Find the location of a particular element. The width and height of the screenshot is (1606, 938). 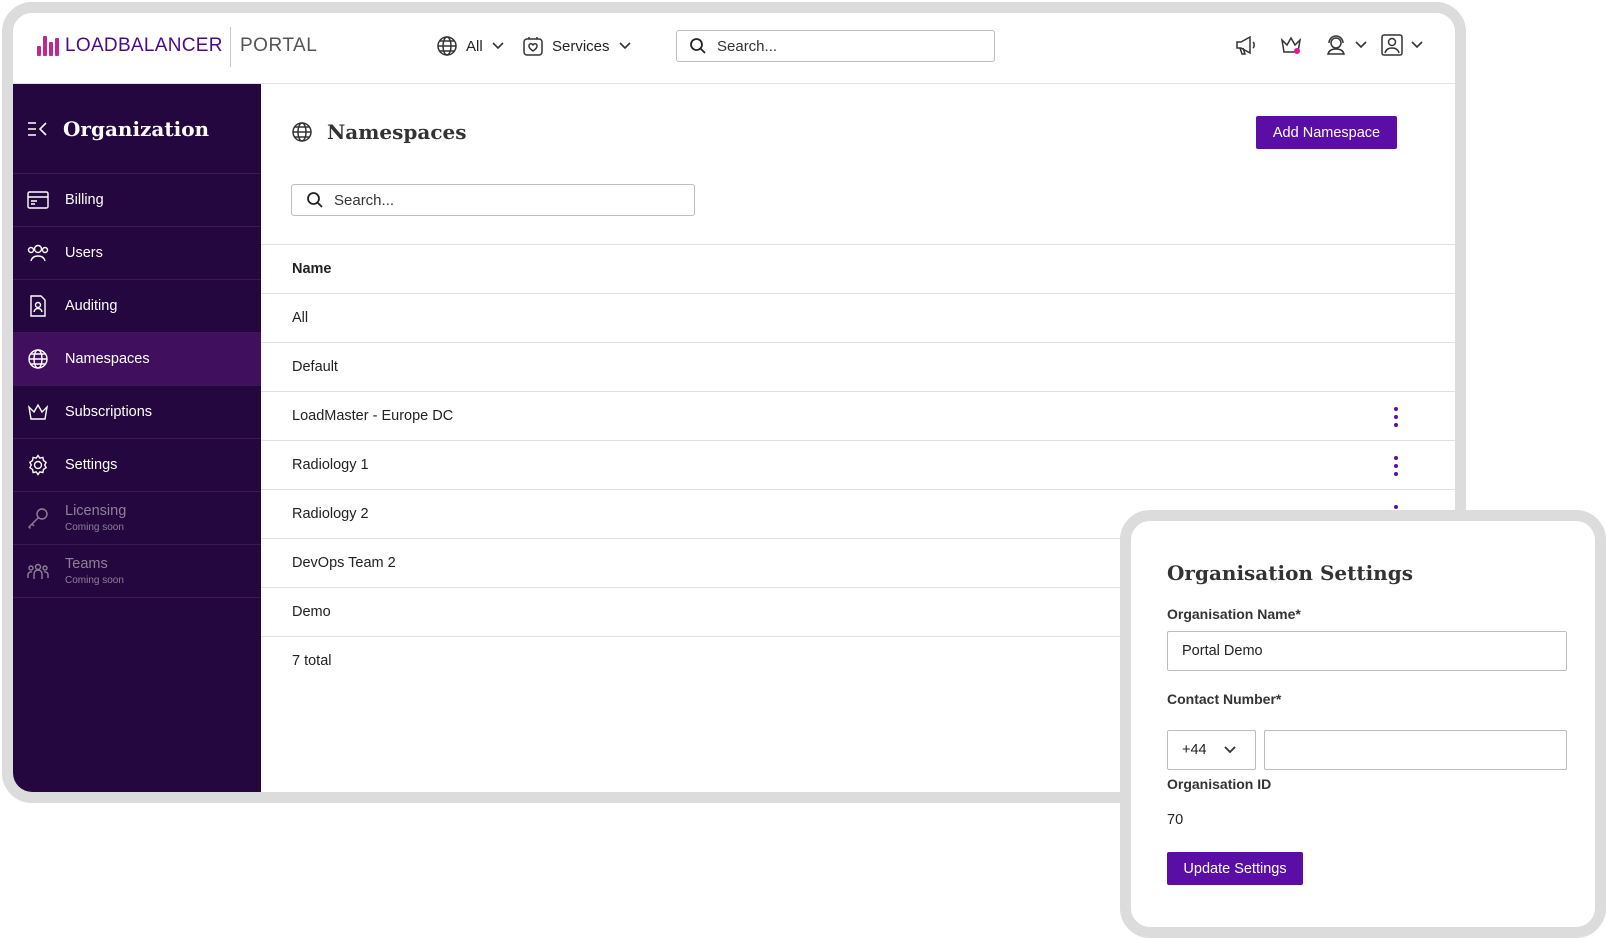

sidebar-header: Organization is located at coordinates (137, 129).